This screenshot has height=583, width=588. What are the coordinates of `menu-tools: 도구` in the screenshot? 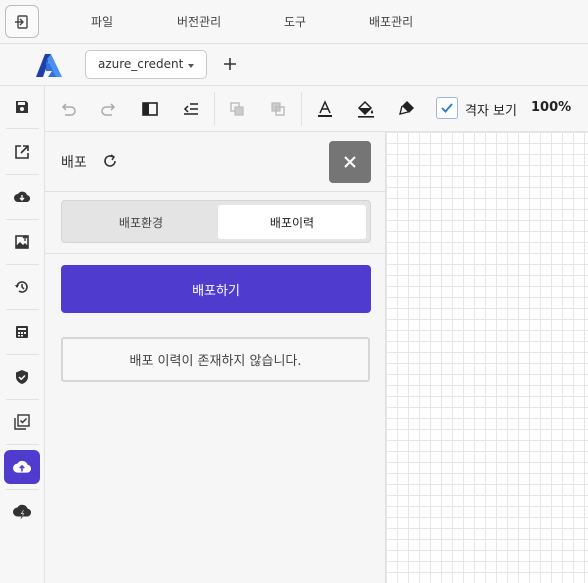 It's located at (295, 21).